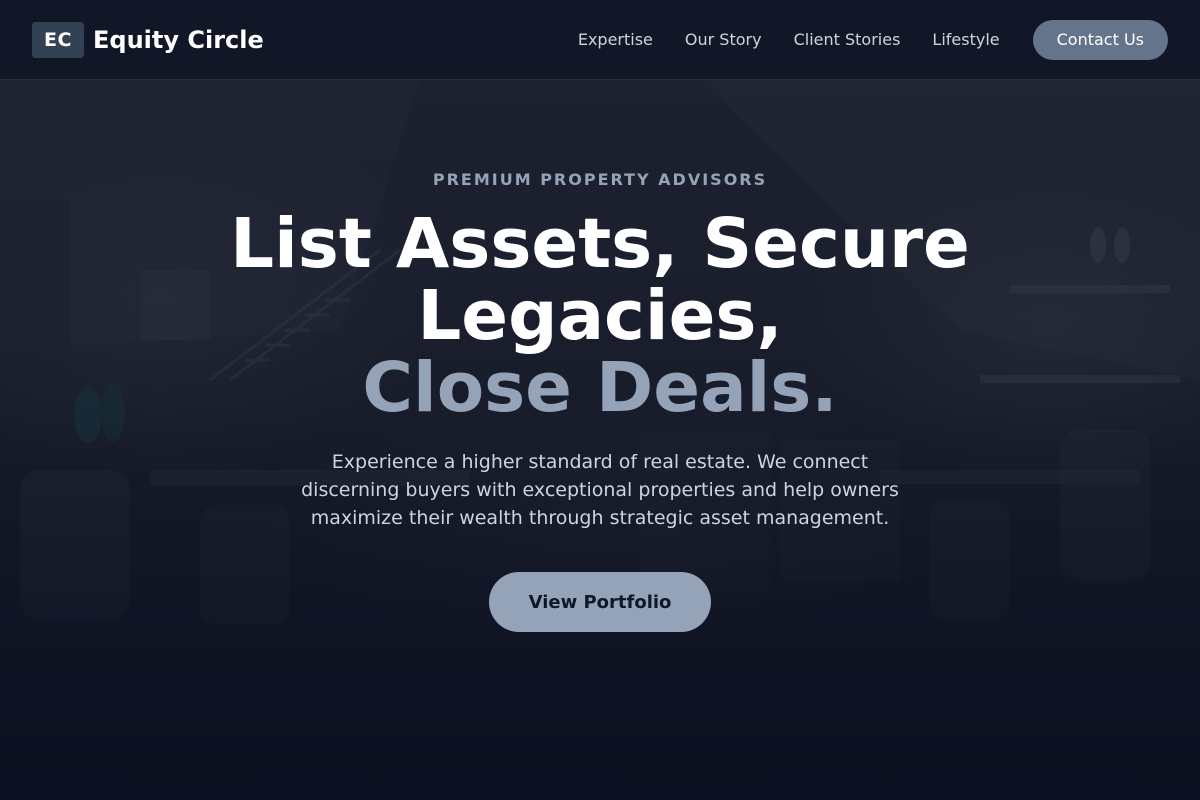 This screenshot has width=1200, height=800. Describe the element at coordinates (965, 39) in the screenshot. I see `nav-link-lifestyle: Lifestyle` at that location.